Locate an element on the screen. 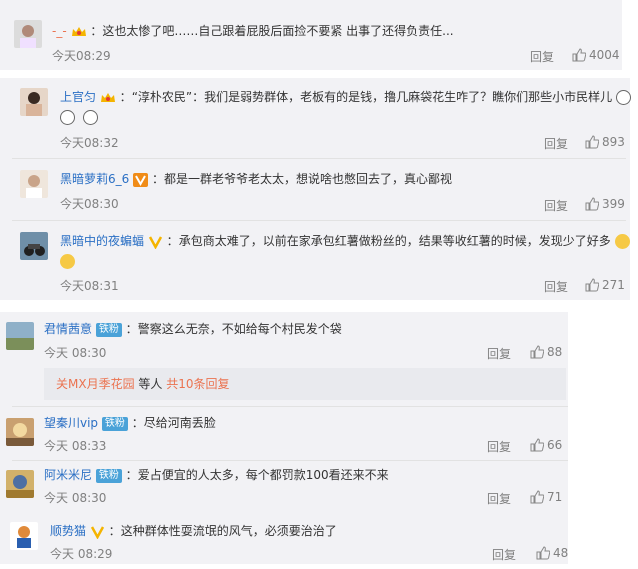  comment-8: 顺势猫 ：这种群体性耍流氓的风气，必须要治治了 今天 08:29 回复 48 is located at coordinates (319, 540).